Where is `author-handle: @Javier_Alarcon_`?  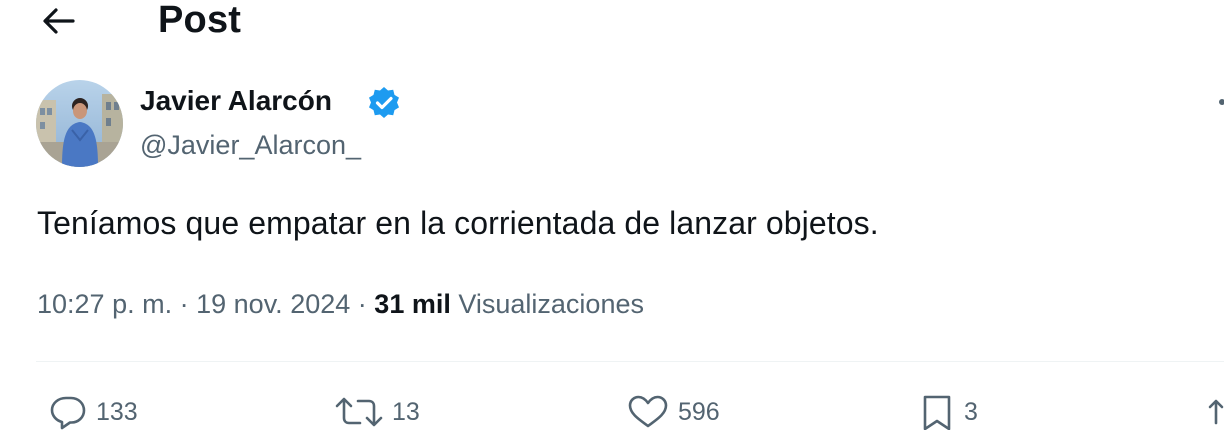
author-handle: @Javier_Alarcon_ is located at coordinates (250, 145).